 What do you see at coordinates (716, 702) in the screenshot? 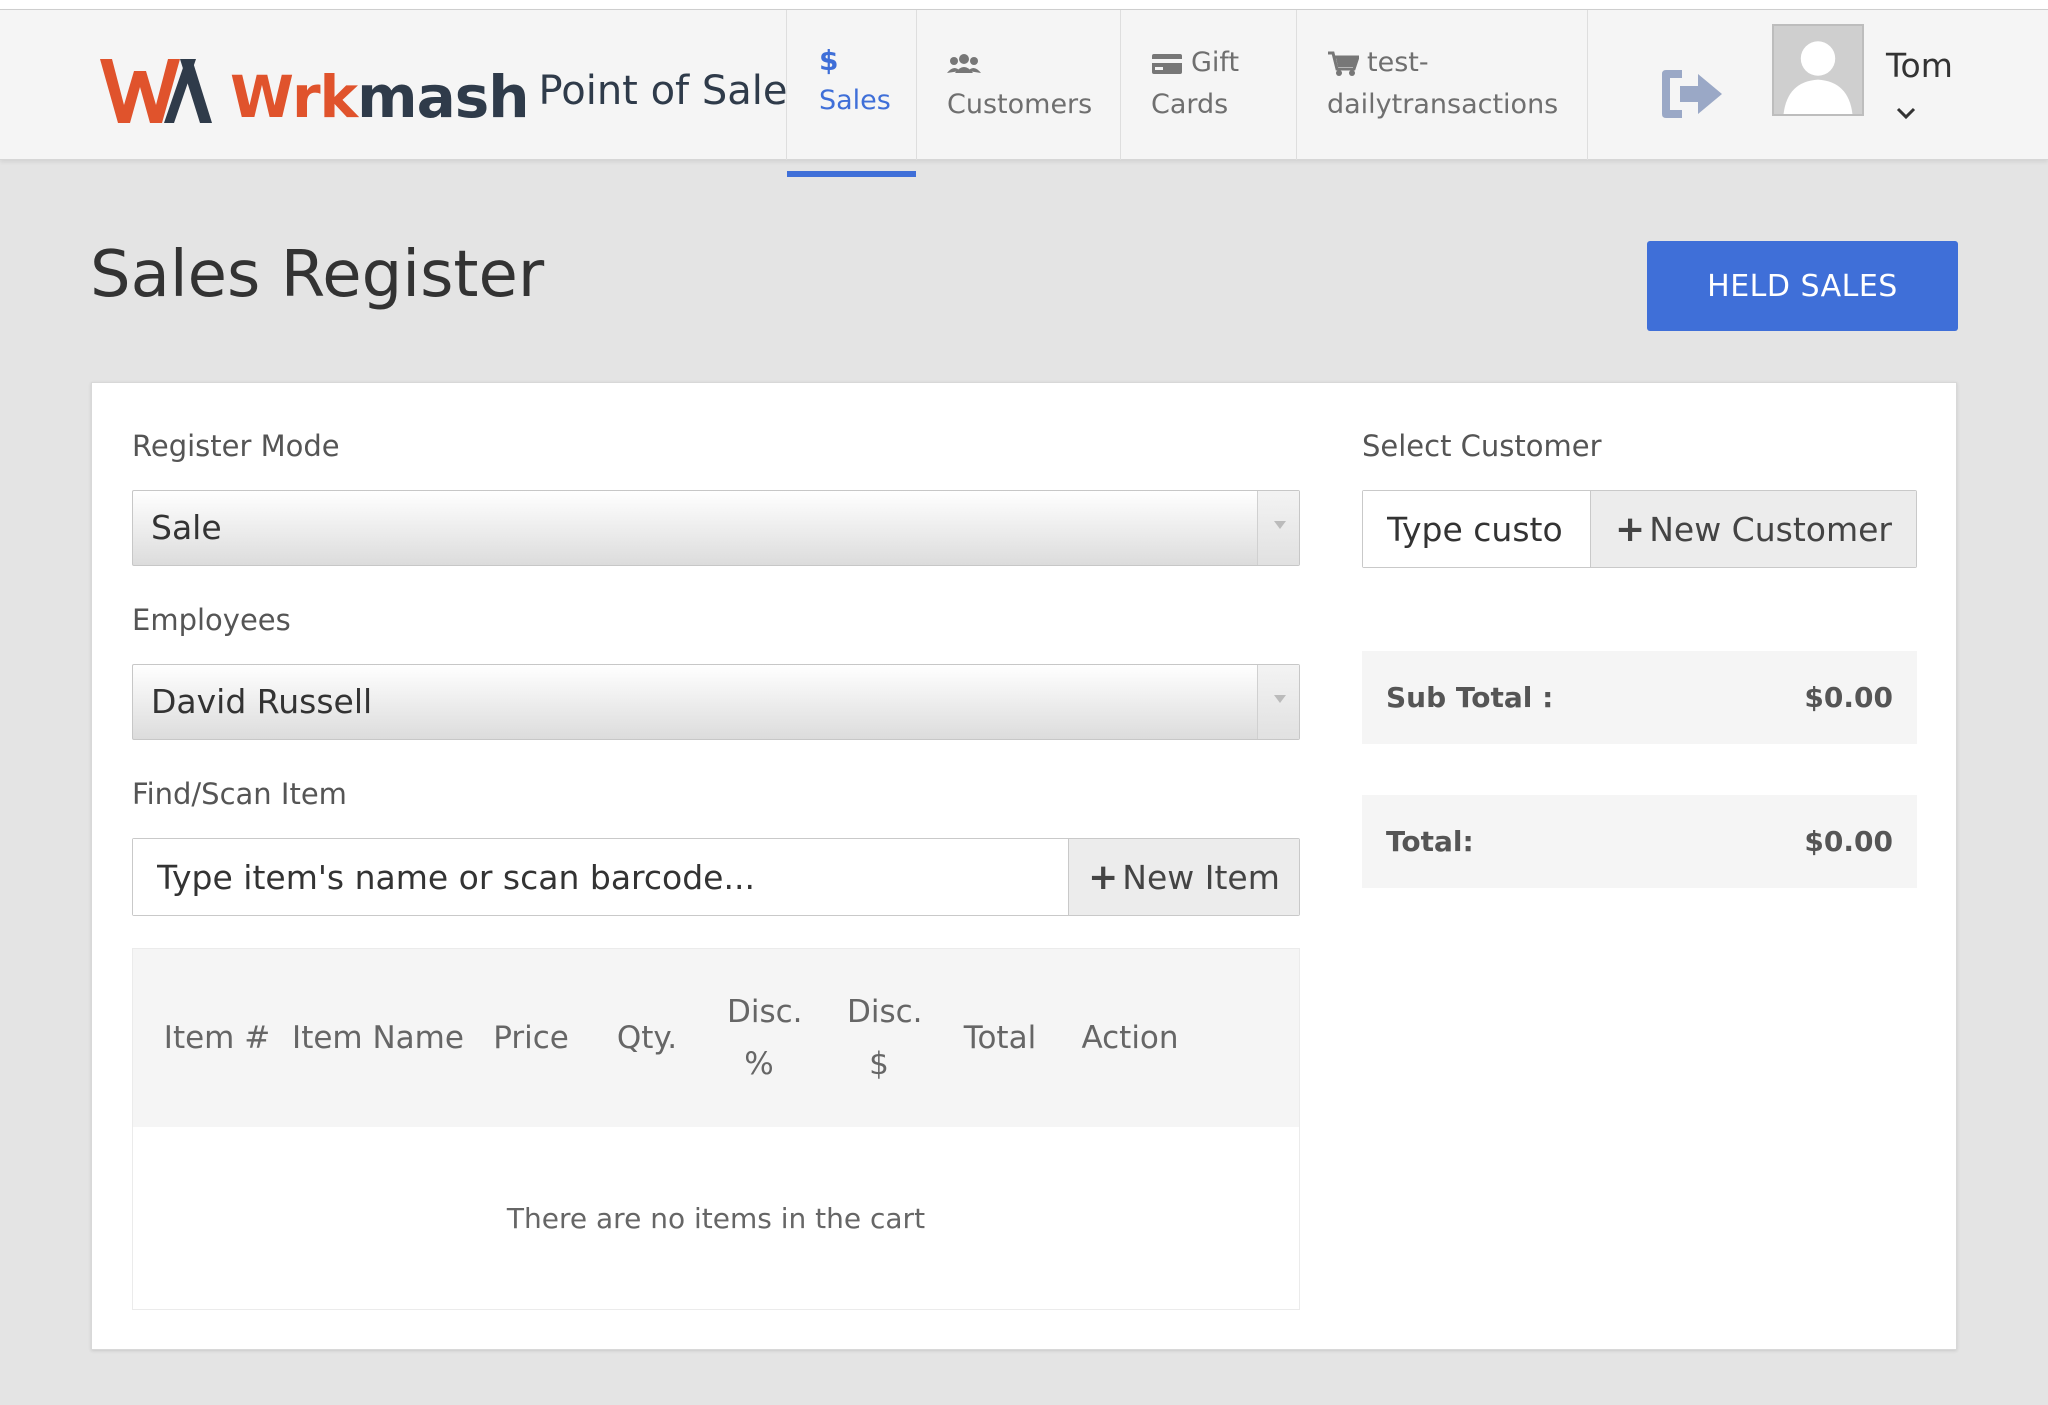
I see `employees-select: David Russell` at bounding box center [716, 702].